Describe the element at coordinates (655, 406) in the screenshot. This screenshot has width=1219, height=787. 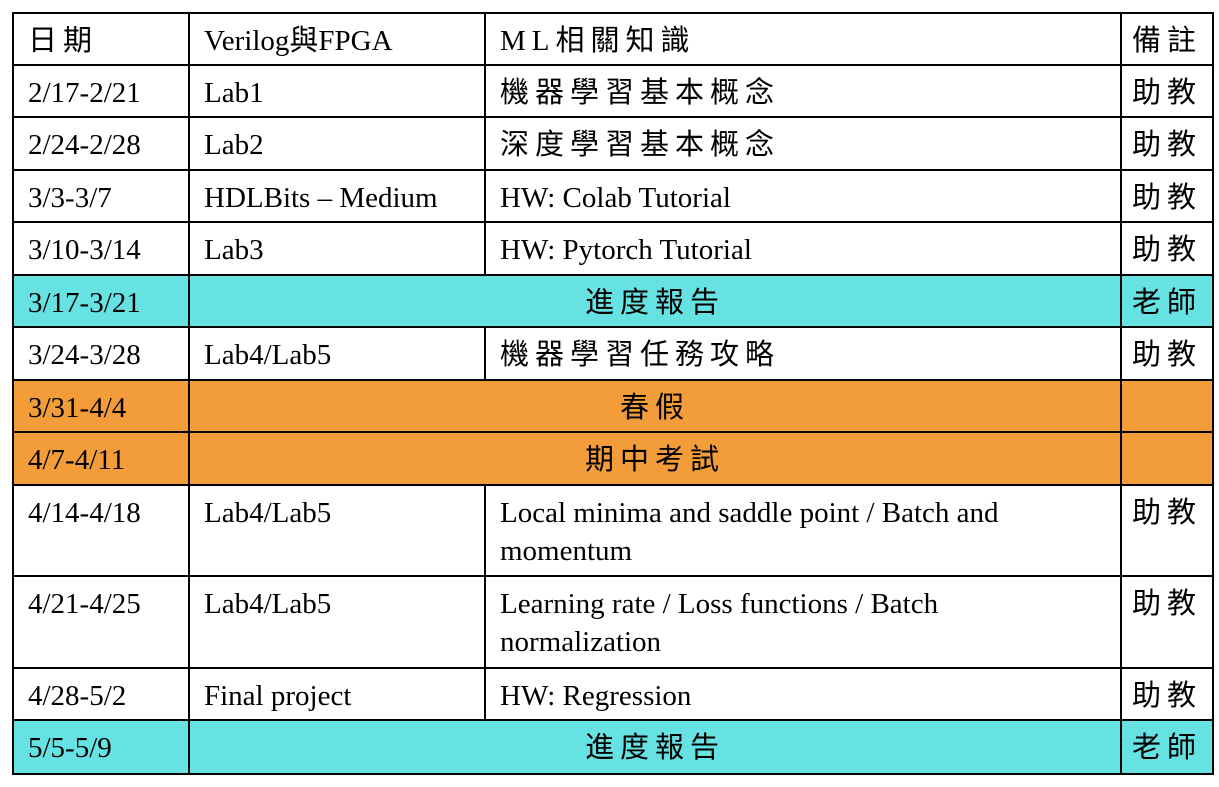
I see `spring-break-cell: 春假` at that location.